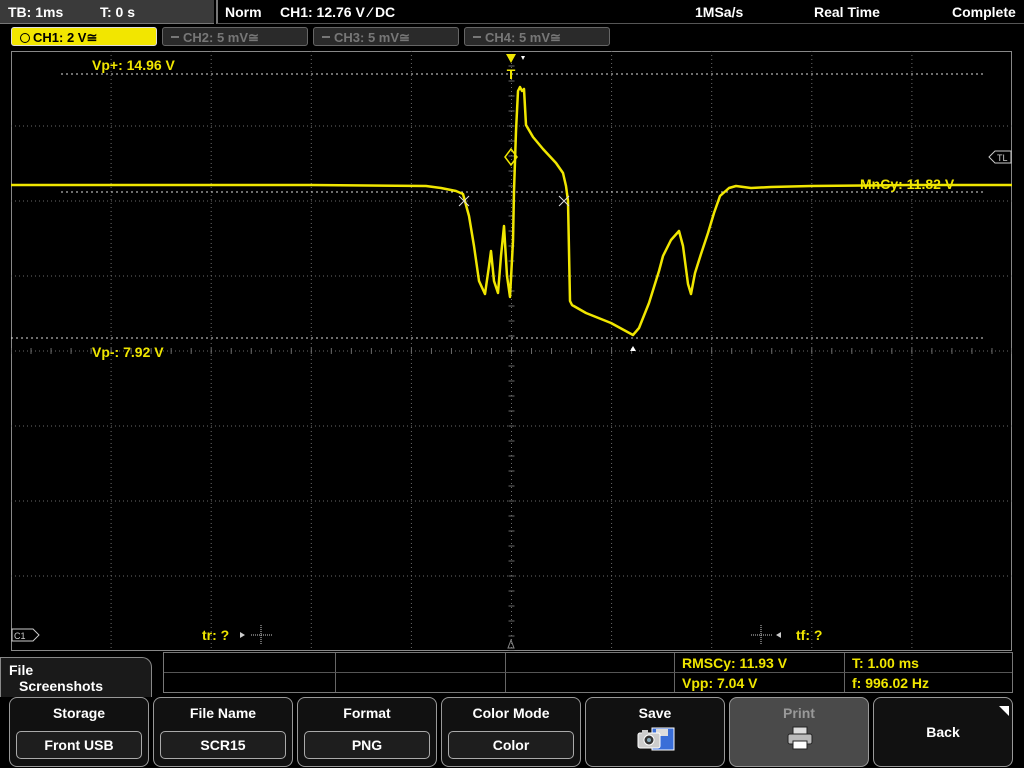 This screenshot has height=768, width=1024. Describe the element at coordinates (76, 677) in the screenshot. I see `menu-title: File Screenshots` at that location.